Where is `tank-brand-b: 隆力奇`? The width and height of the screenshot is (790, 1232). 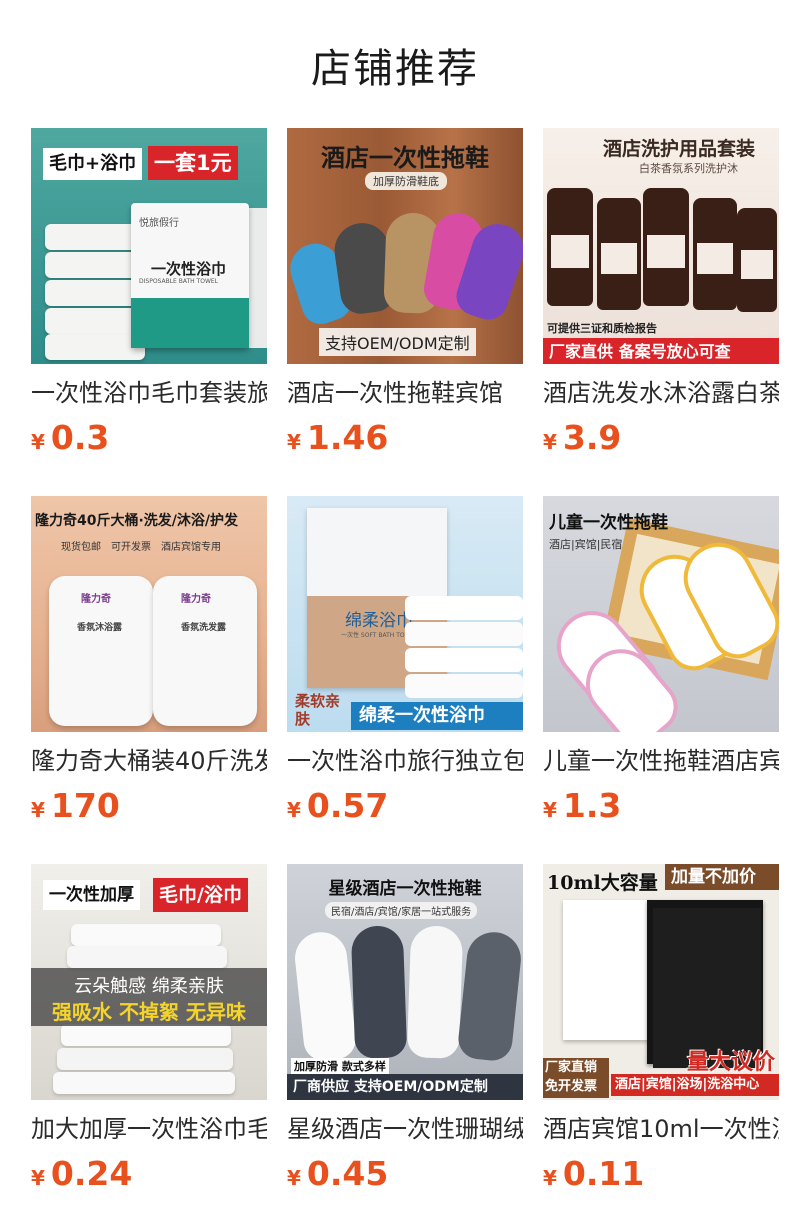
tank-brand-b: 隆力奇 is located at coordinates (196, 599).